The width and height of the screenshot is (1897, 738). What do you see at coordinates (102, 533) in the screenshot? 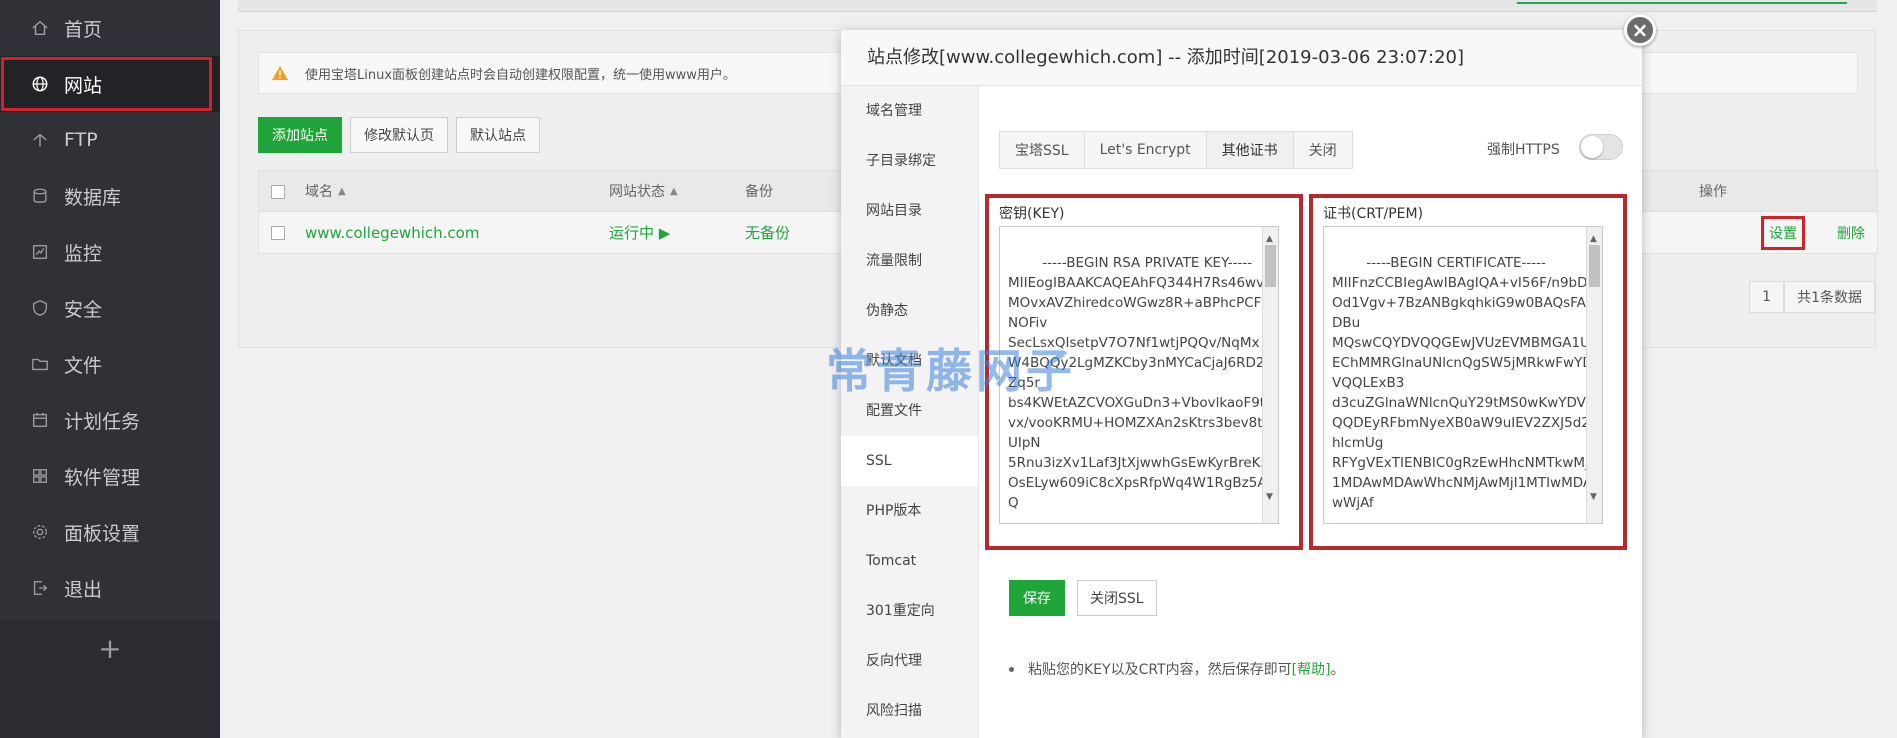
I see `sidebar-item-label: 面板设置` at bounding box center [102, 533].